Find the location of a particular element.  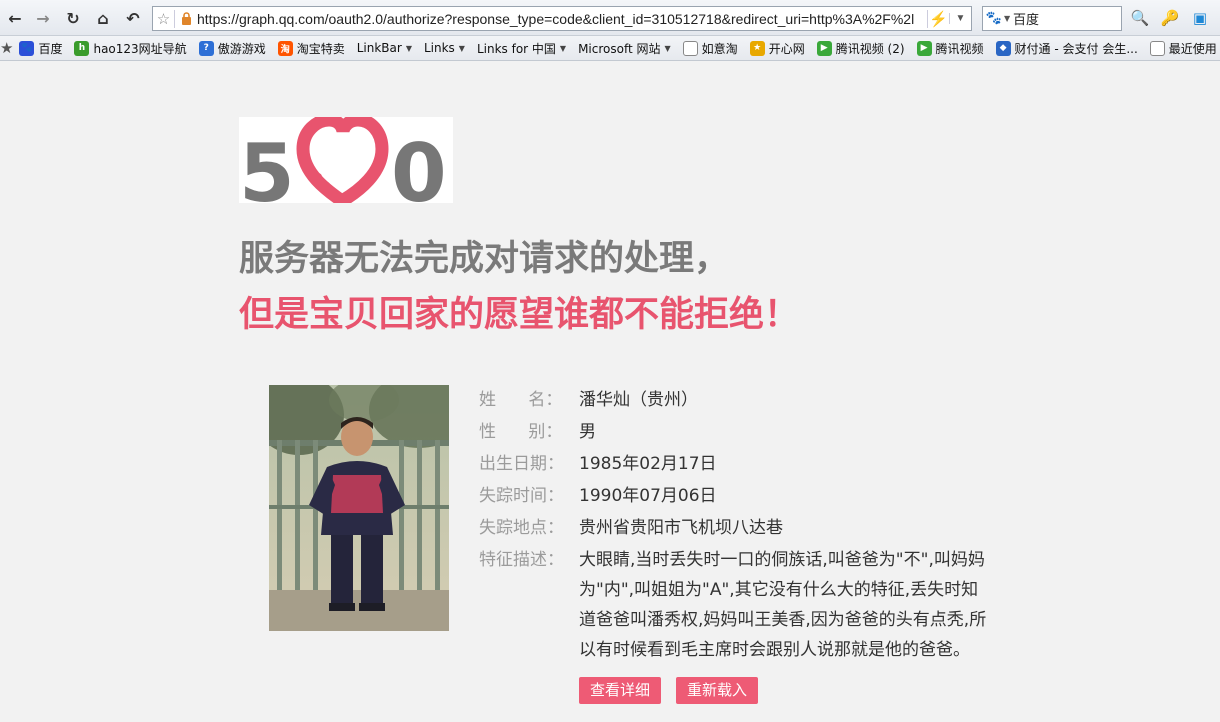

info-label: 失踪地点： is located at coordinates (521, 528).